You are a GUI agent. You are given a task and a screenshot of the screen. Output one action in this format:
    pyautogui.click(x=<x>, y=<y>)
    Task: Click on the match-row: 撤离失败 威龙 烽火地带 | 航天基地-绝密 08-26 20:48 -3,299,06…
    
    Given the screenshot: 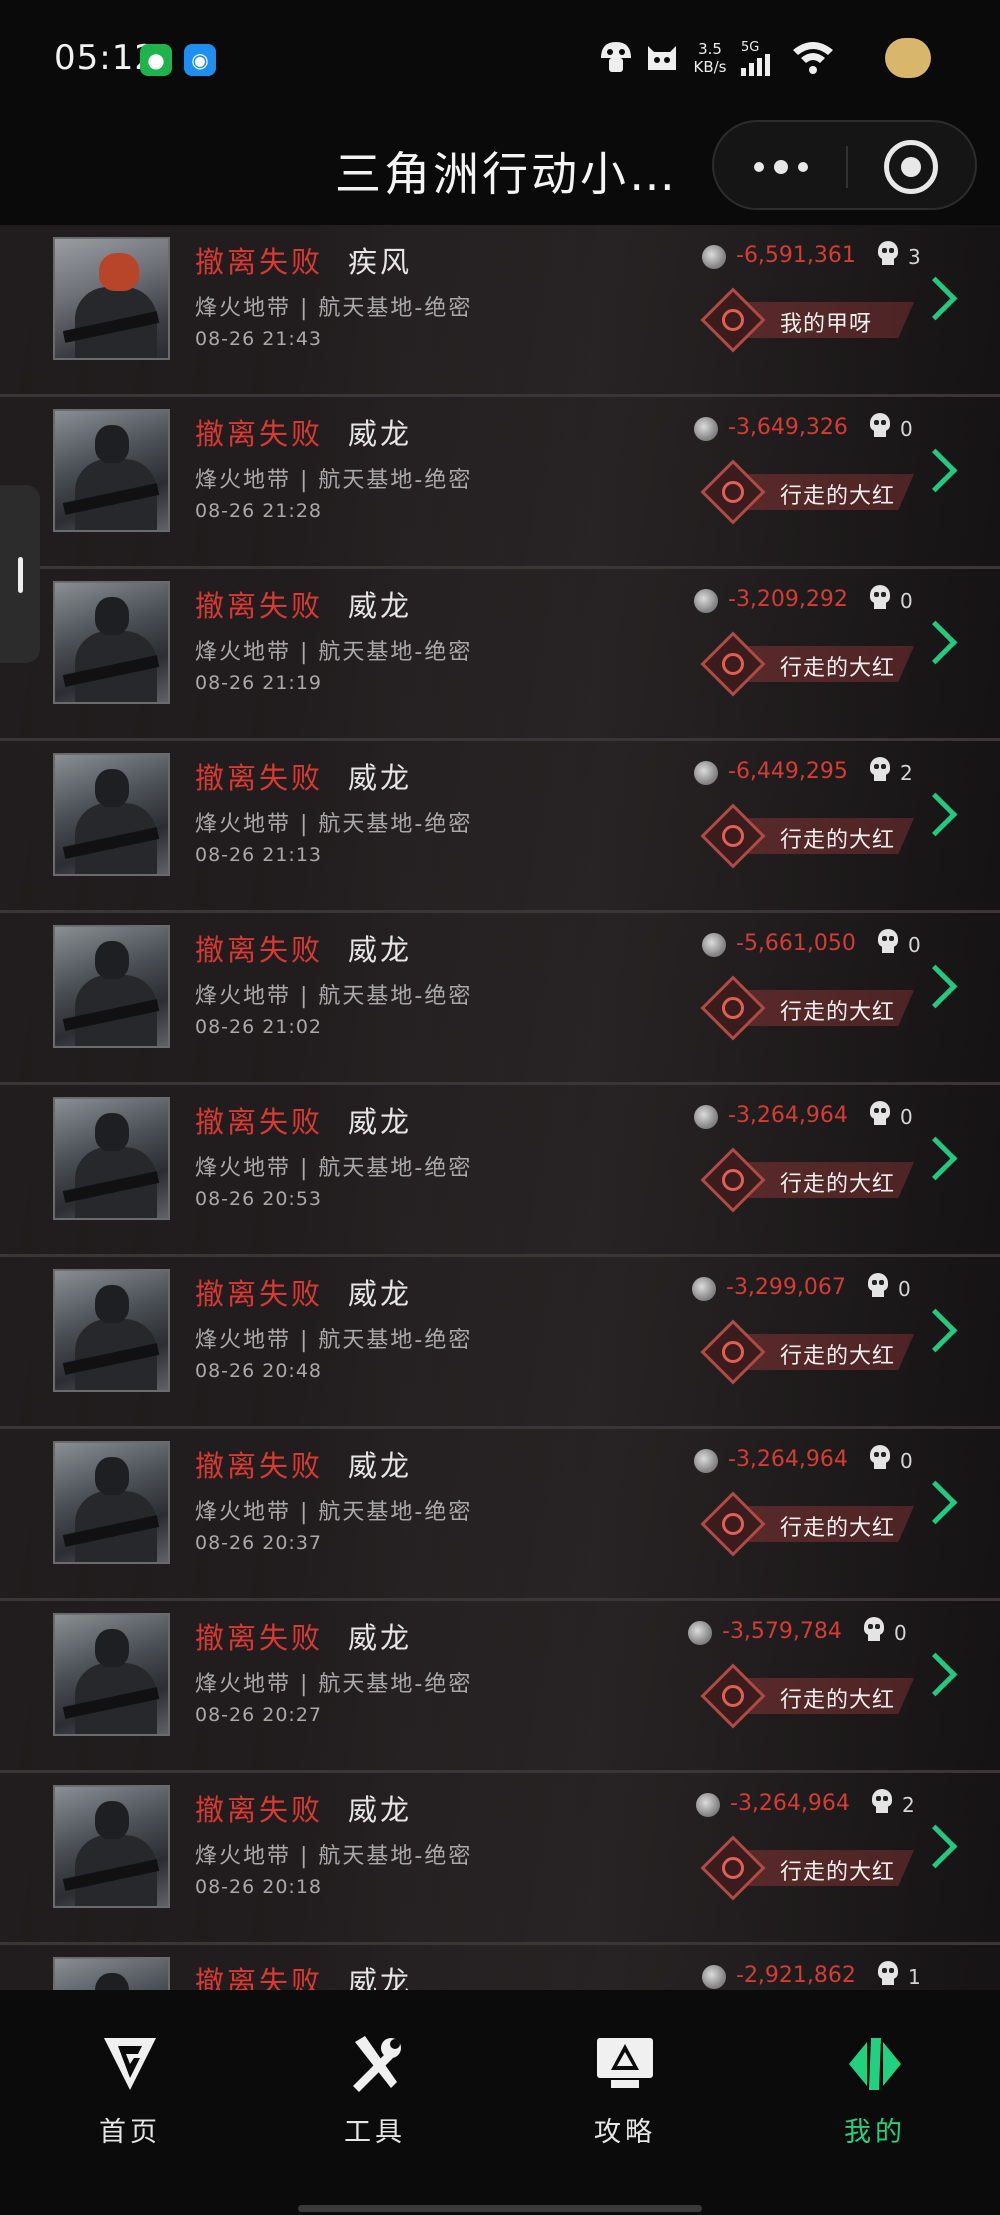 What is the action you would take?
    pyautogui.click(x=500, y=1343)
    